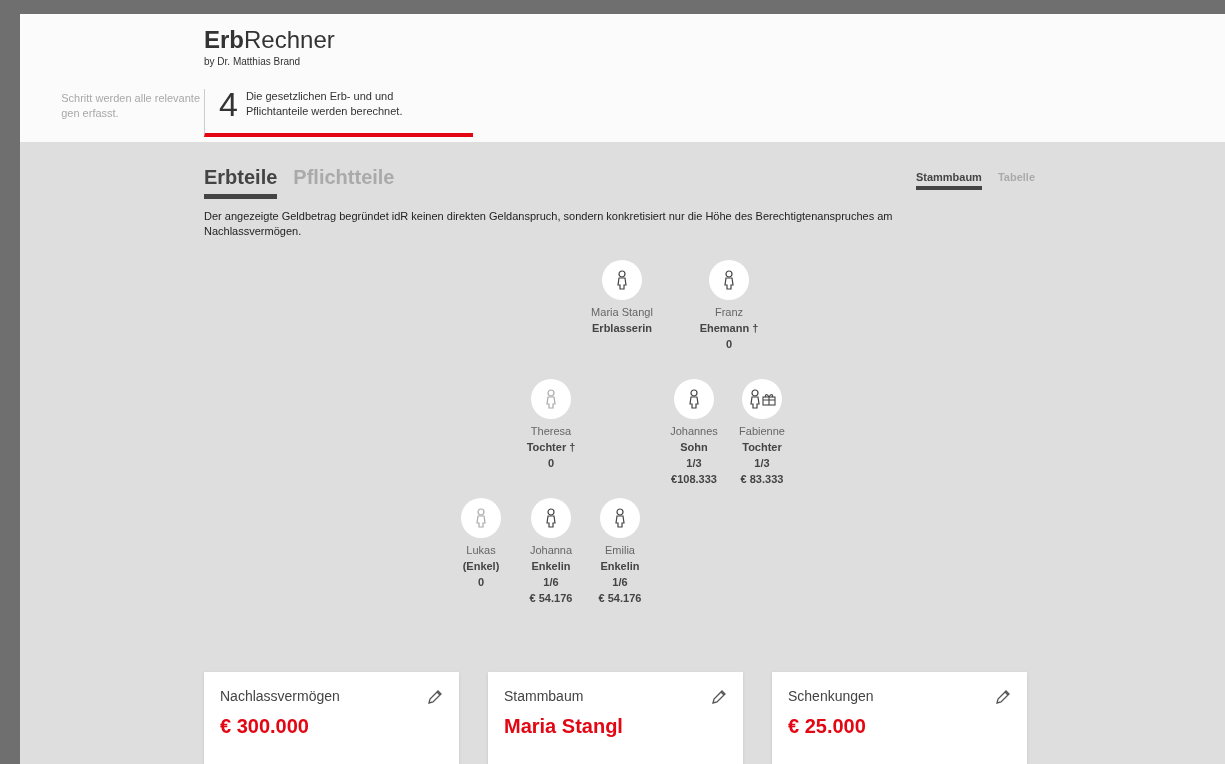 Image resolution: width=1225 pixels, height=764 pixels. What do you see at coordinates (622, 328) in the screenshot?
I see `person-role: Erblasserin` at bounding box center [622, 328].